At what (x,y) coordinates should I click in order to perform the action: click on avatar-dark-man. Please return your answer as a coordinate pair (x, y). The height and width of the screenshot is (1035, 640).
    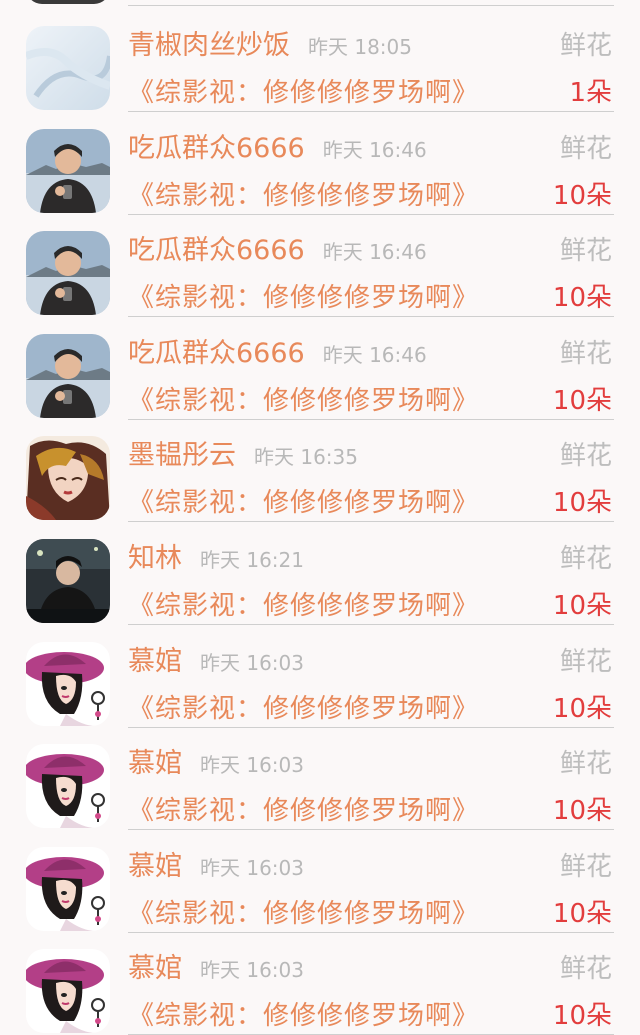
    Looking at the image, I should click on (68, 581).